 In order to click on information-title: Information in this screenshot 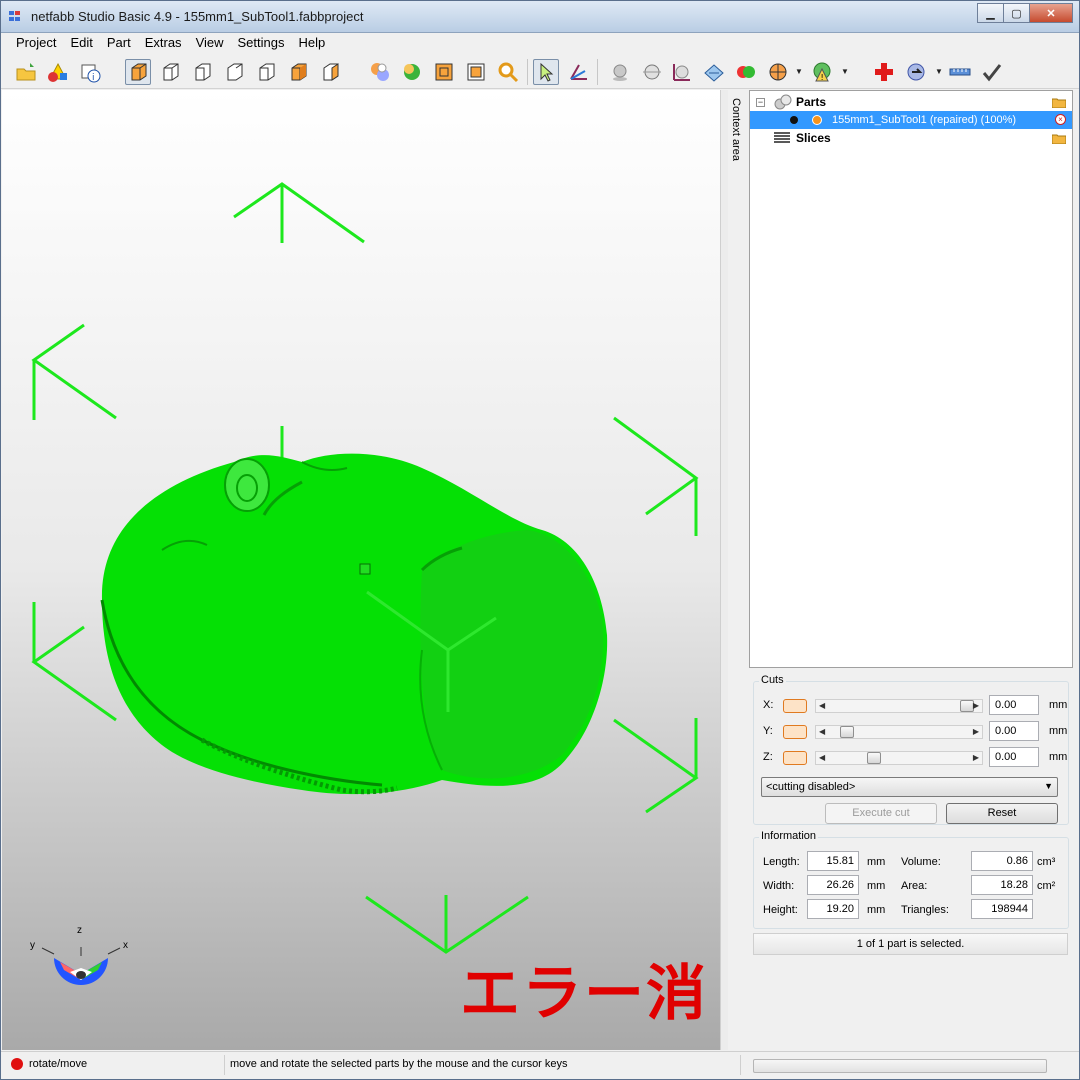, I will do `click(789, 836)`.